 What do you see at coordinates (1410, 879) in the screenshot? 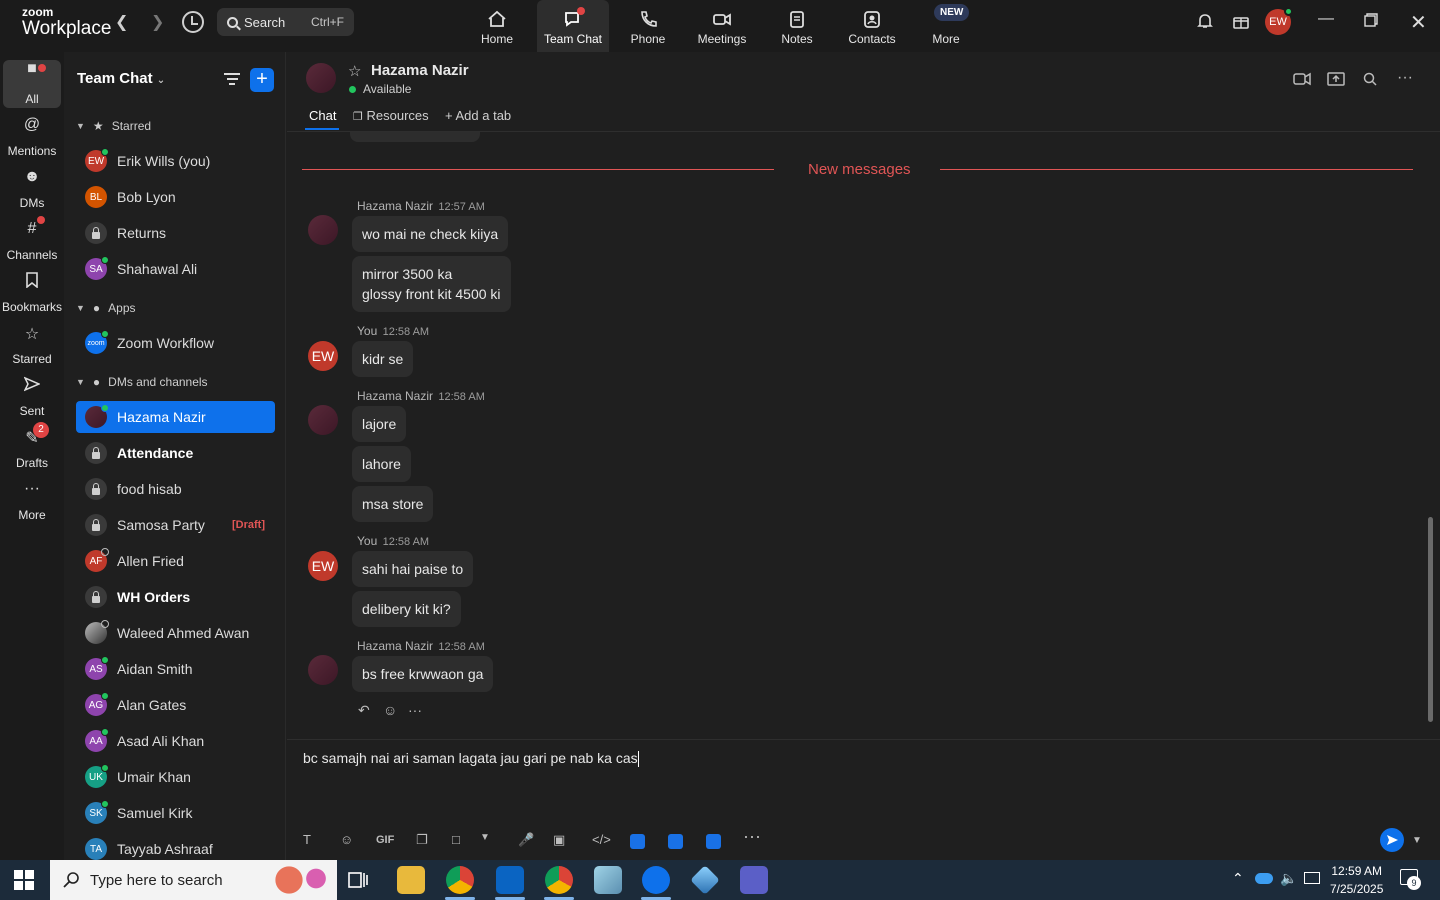
I see `notification-center-icon: 9` at bounding box center [1410, 879].